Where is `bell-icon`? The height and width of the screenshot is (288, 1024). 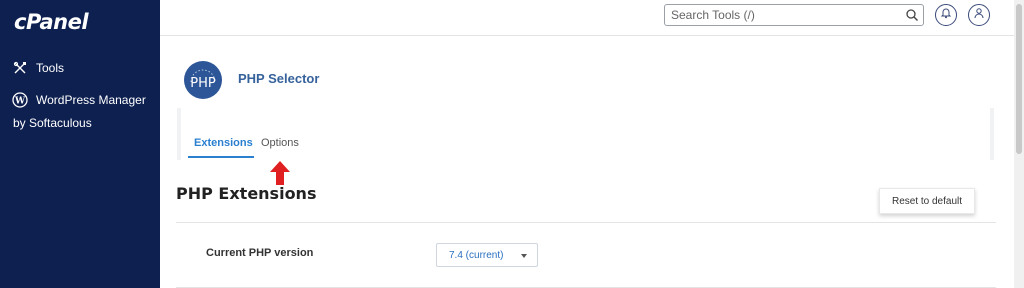
bell-icon is located at coordinates (946, 15).